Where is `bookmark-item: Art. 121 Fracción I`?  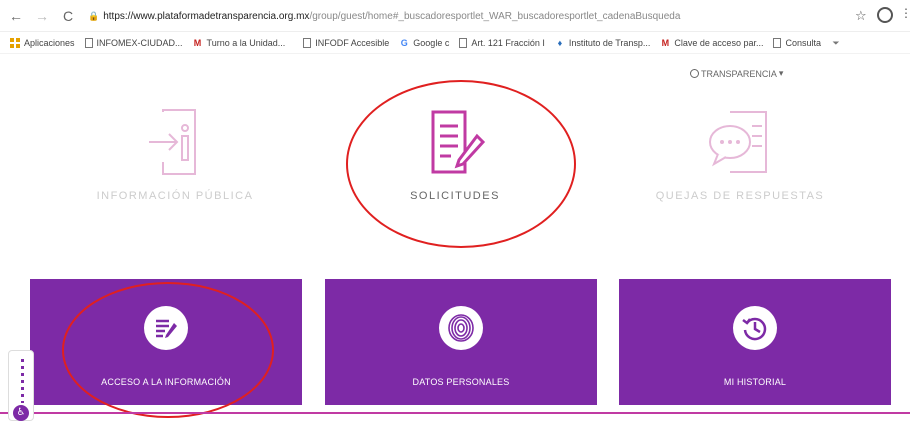
bookmark-item: Art. 121 Fracción I is located at coordinates (502, 42).